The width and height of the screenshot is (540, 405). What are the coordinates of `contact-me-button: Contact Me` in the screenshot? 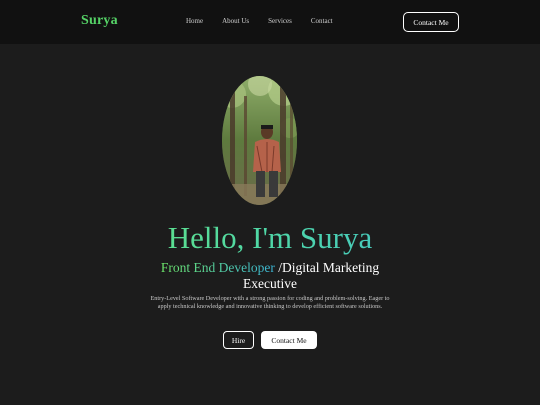 It's located at (289, 340).